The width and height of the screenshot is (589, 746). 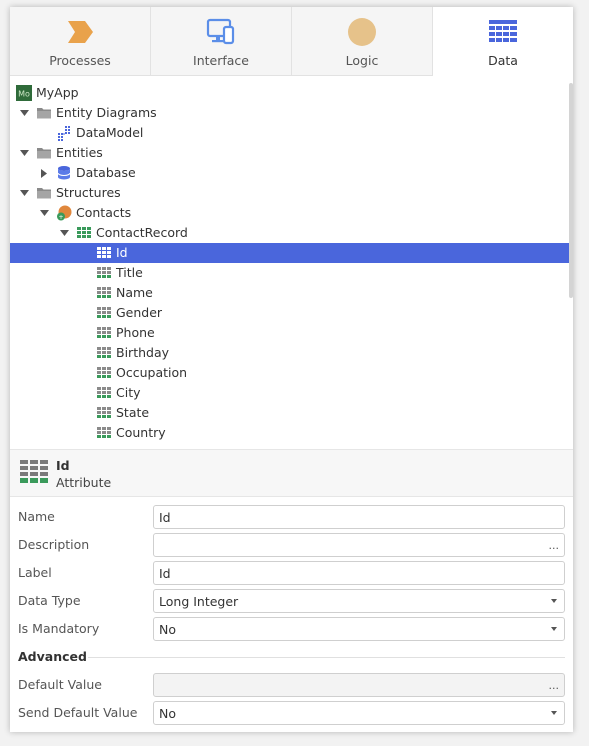 I want to click on app-icon: Mo, so click(x=24, y=93).